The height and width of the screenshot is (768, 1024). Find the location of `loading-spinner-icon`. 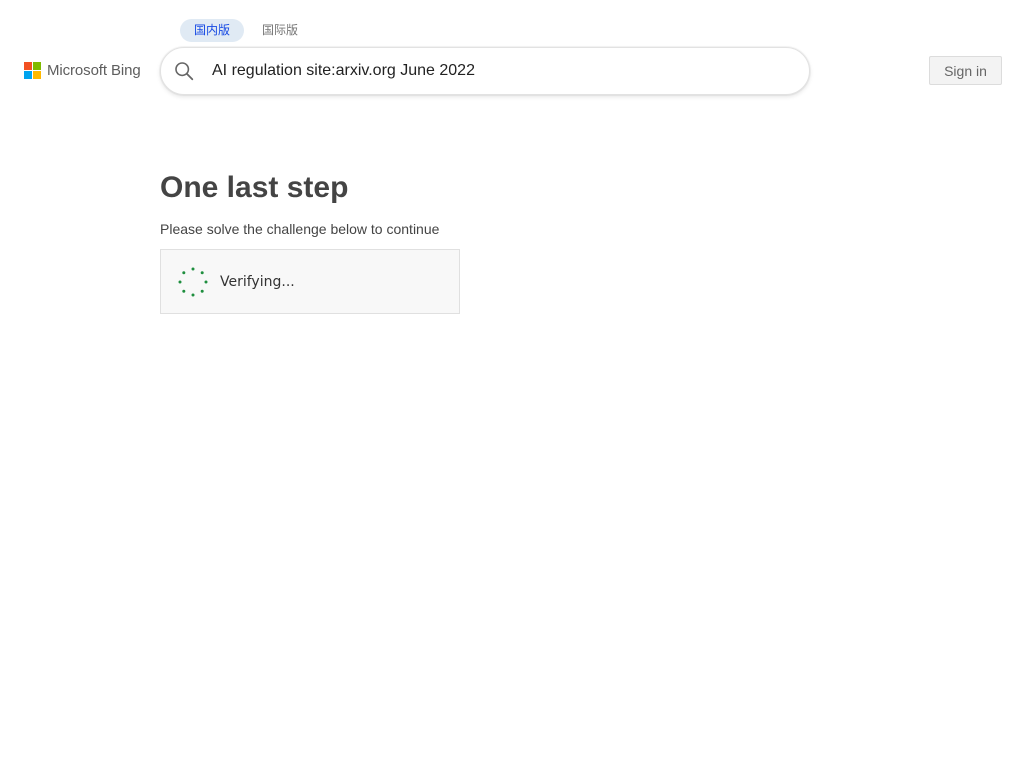

loading-spinner-icon is located at coordinates (193, 281).